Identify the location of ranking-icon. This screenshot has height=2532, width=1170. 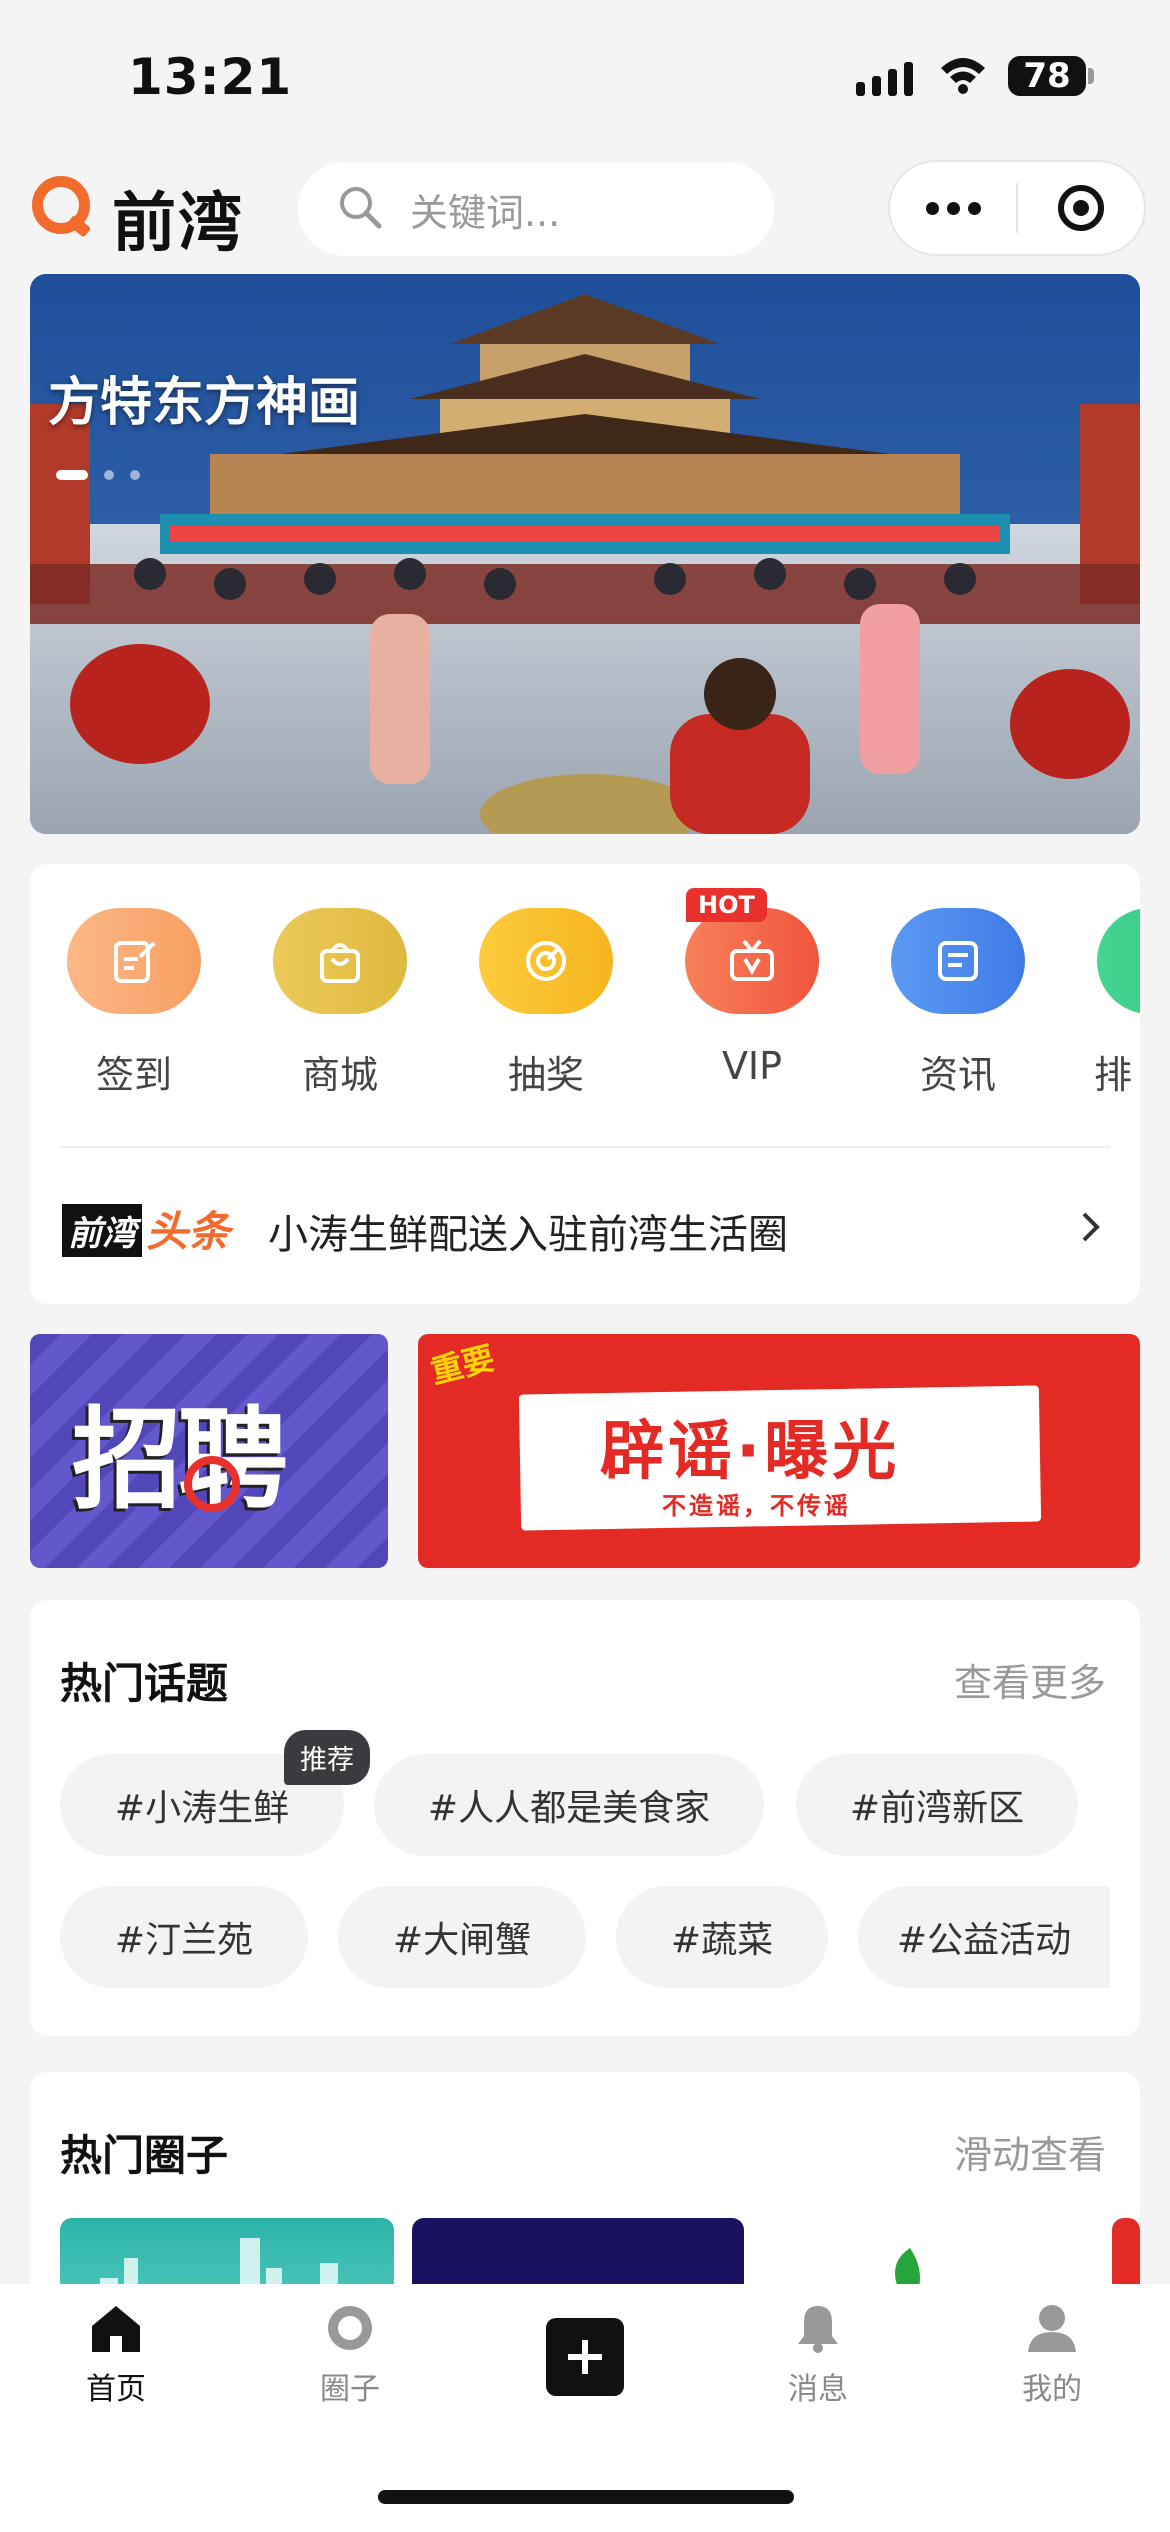
(1118, 961).